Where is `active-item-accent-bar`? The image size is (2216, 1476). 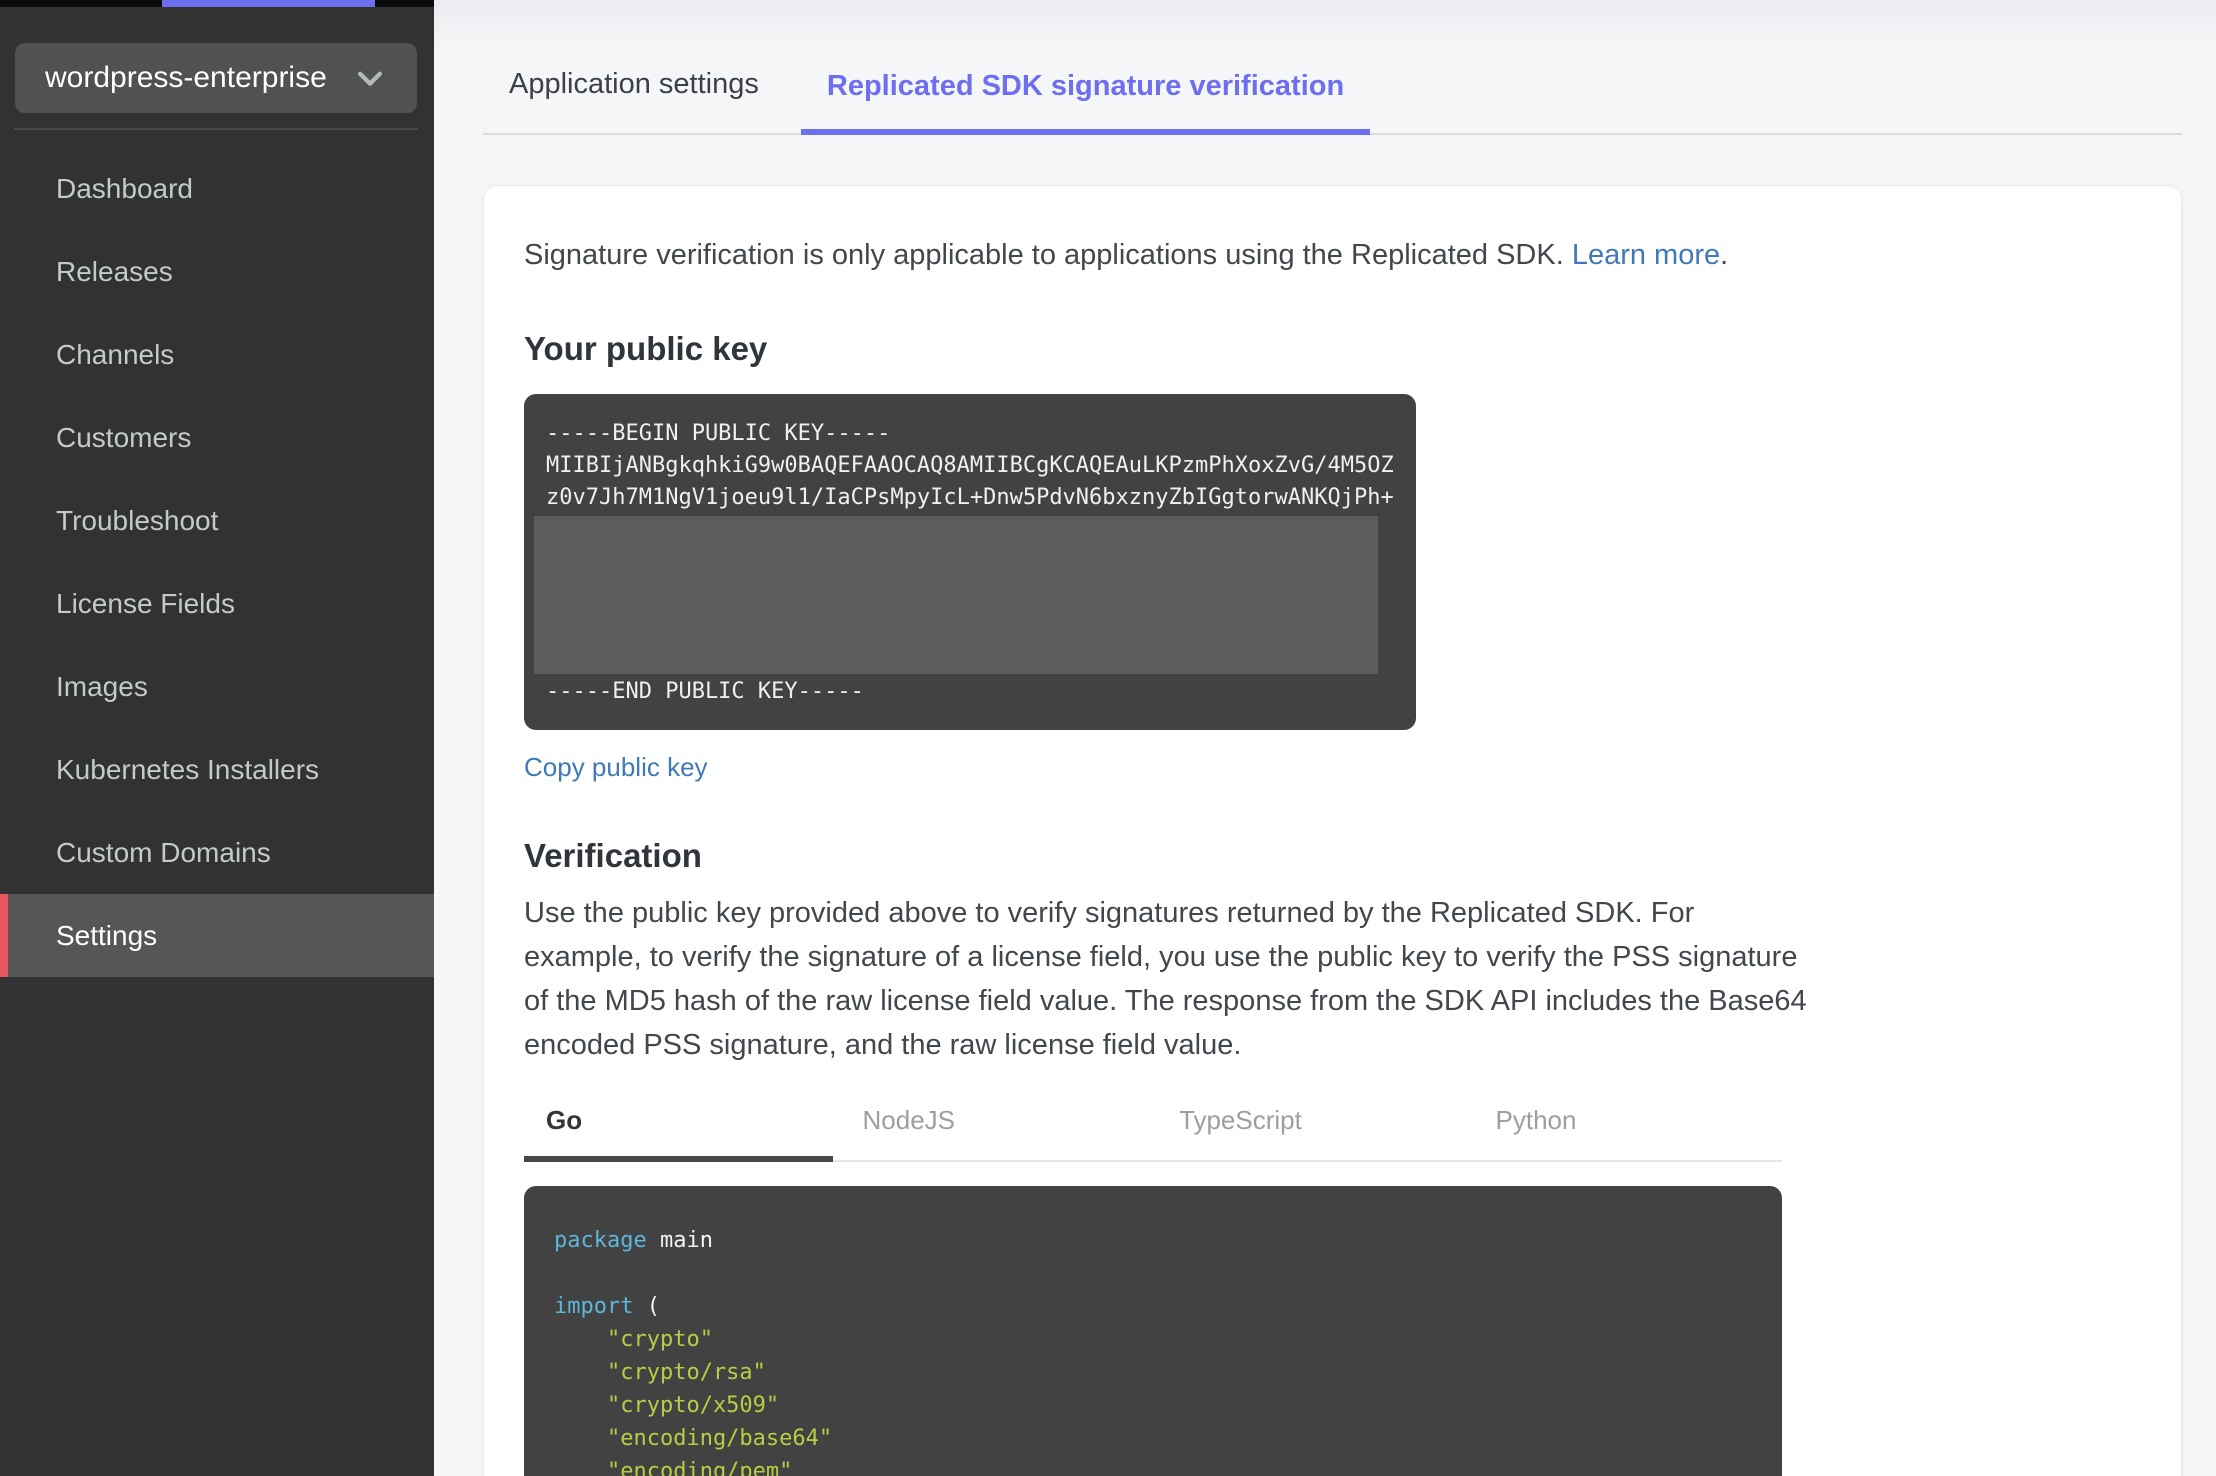 active-item-accent-bar is located at coordinates (4, 935).